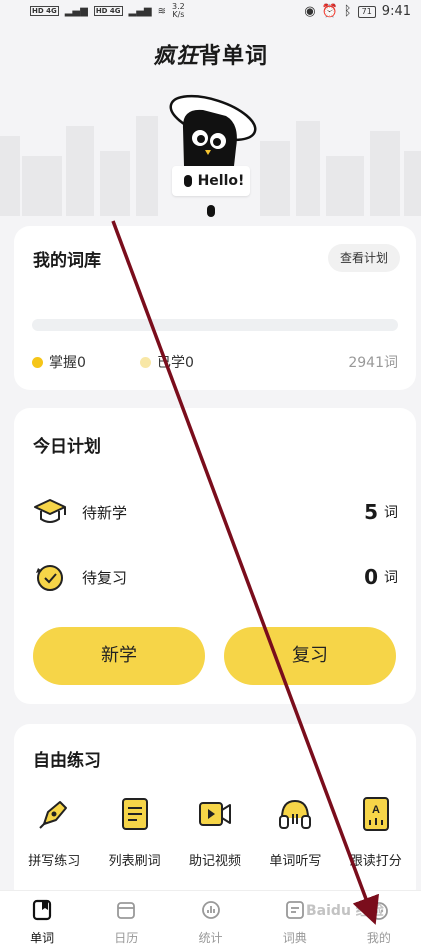  I want to click on battery-indicator: 71, so click(366, 11).